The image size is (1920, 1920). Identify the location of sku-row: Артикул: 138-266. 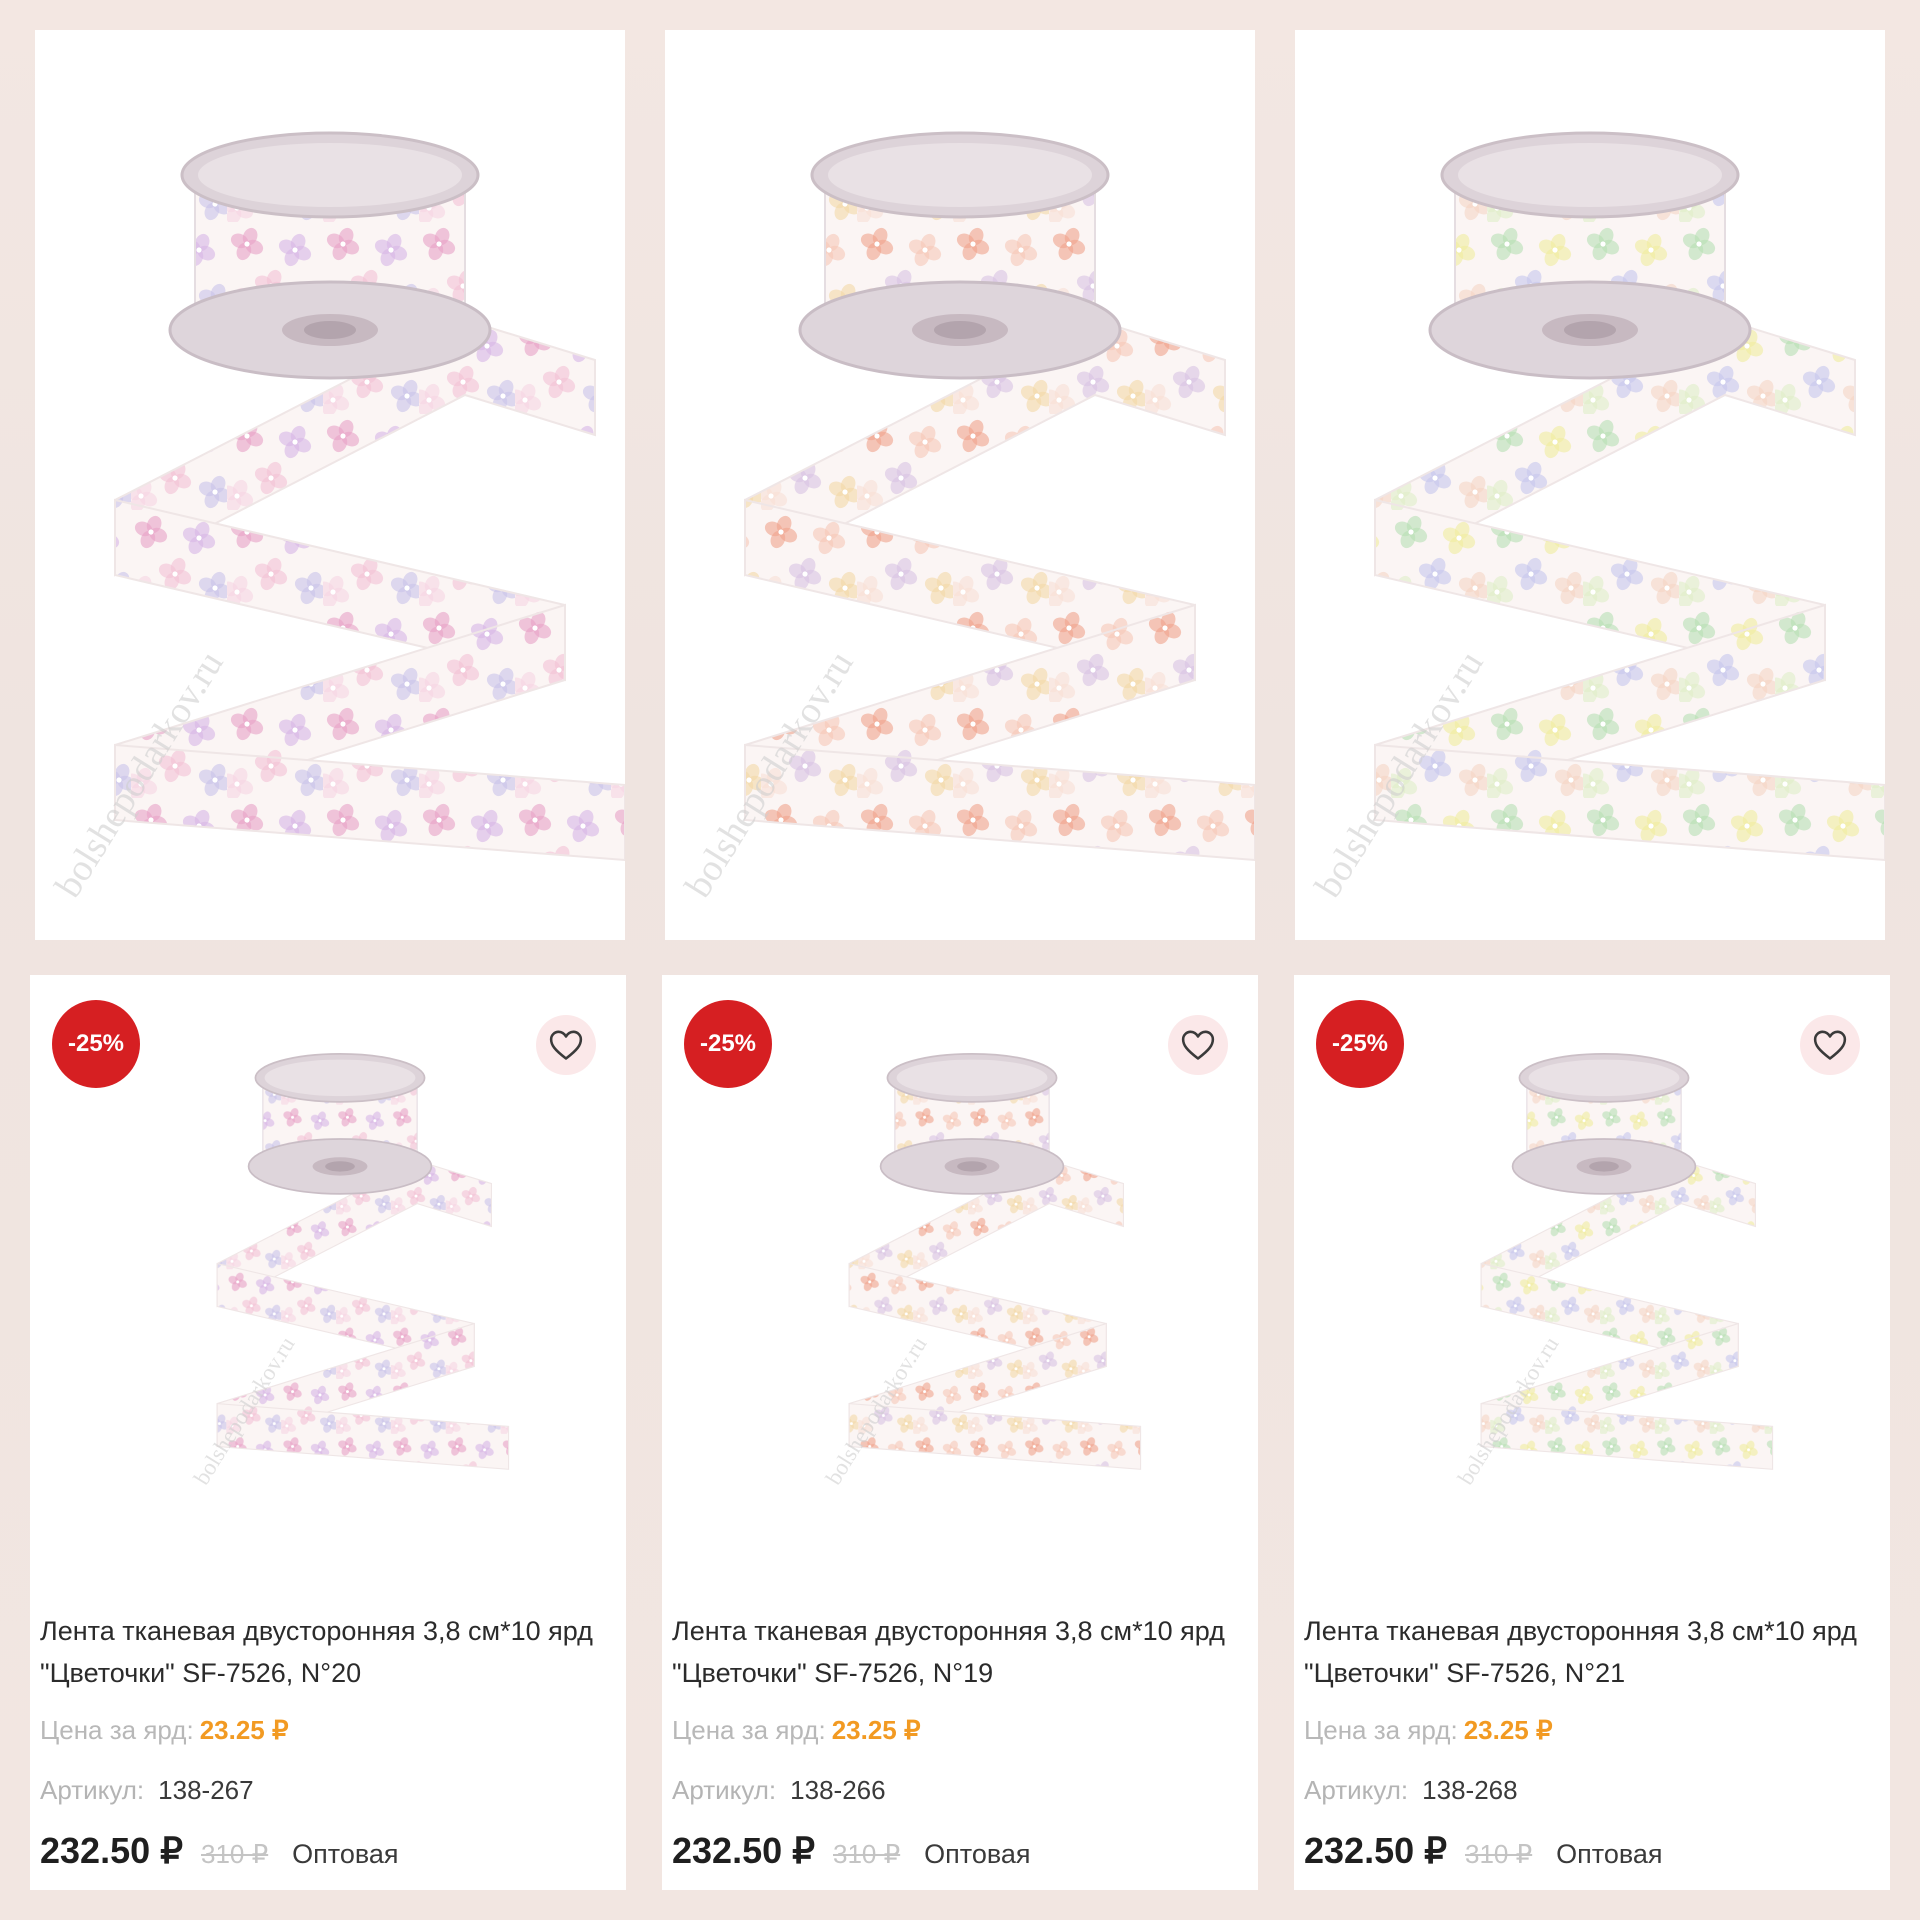
(779, 1790).